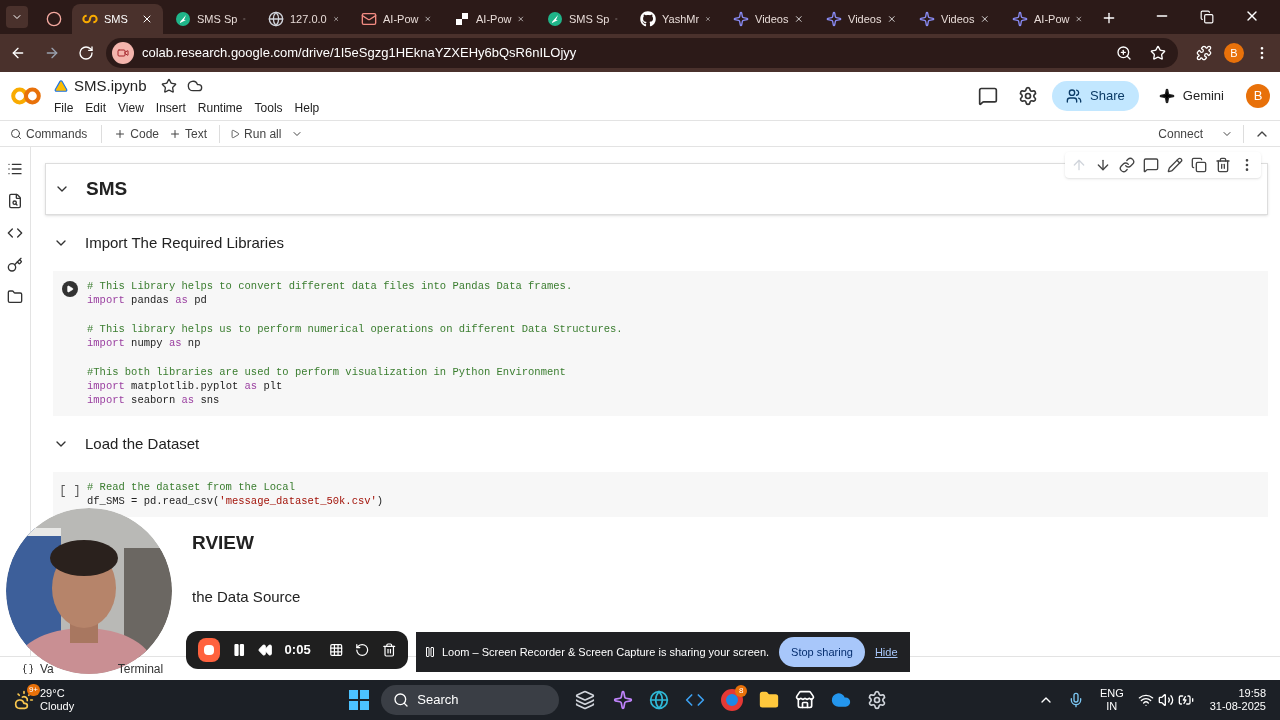 The width and height of the screenshot is (1280, 720). What do you see at coordinates (1095, 96) in the screenshot?
I see `share-button: Share` at bounding box center [1095, 96].